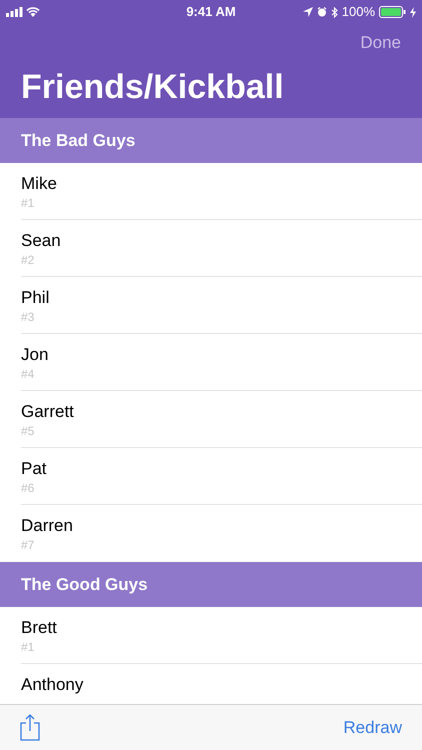 The width and height of the screenshot is (422, 750). I want to click on wifi-icon, so click(33, 12).